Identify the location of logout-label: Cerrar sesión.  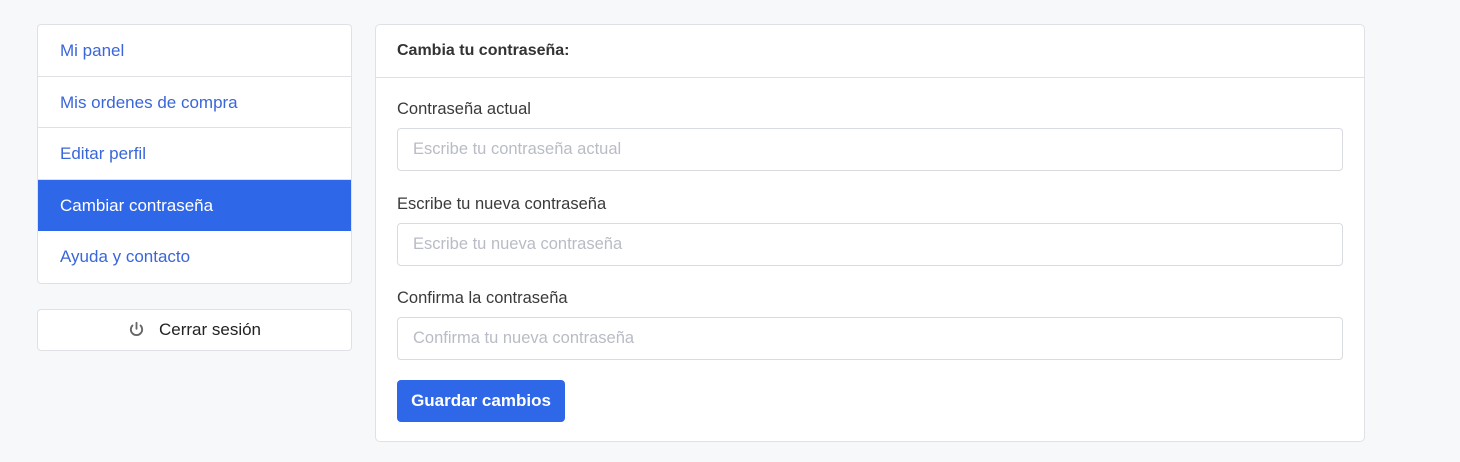
(210, 329).